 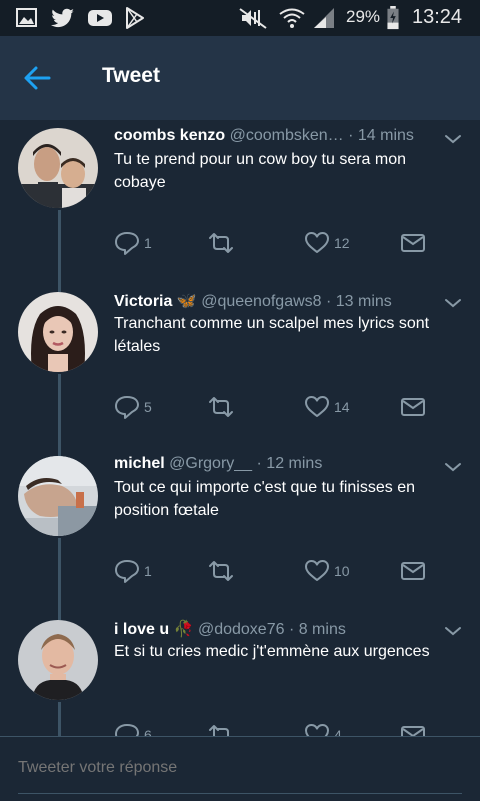 I want to click on status-bar: 29% 13:24, so click(x=240, y=18).